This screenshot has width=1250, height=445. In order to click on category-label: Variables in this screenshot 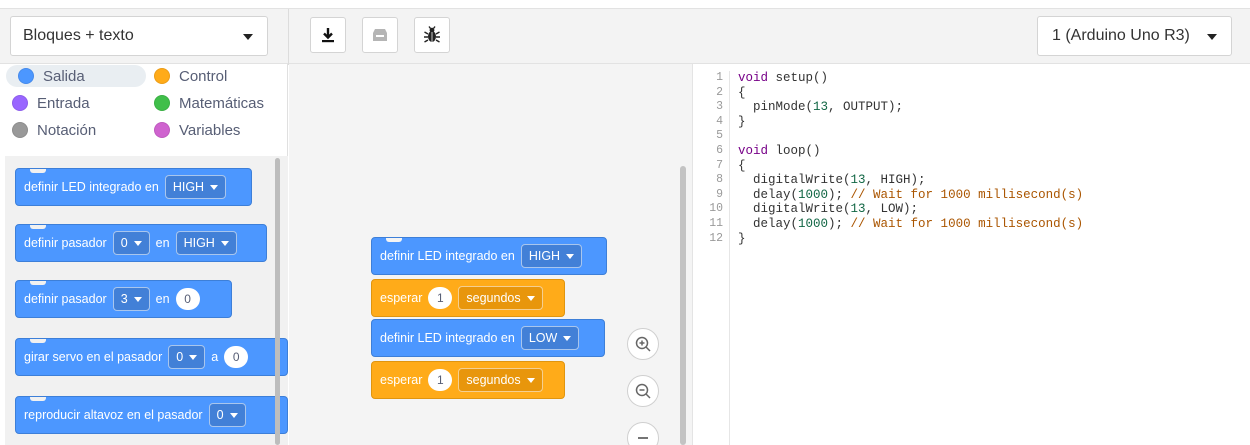, I will do `click(210, 130)`.